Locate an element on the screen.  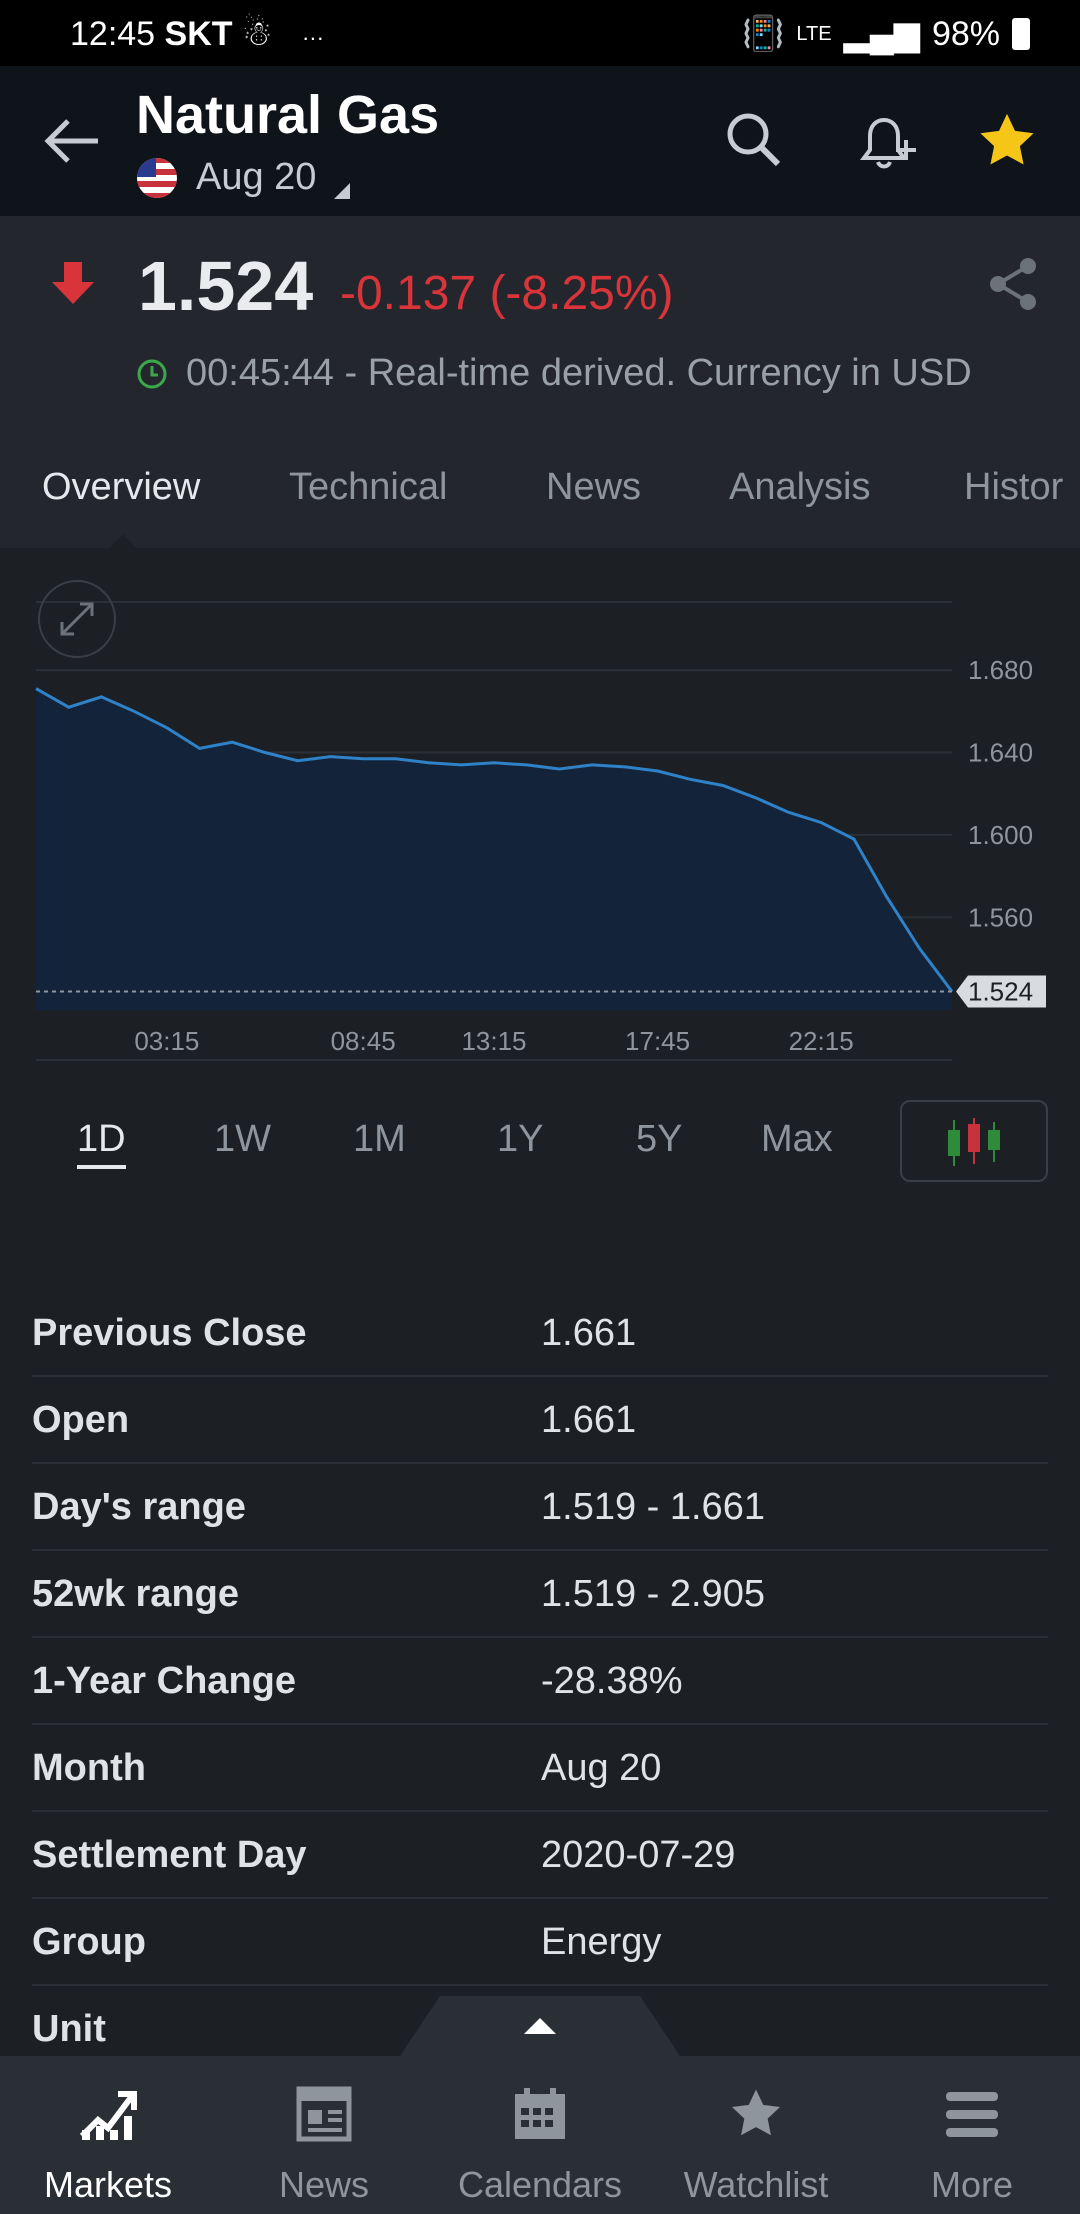
contract-month-selector: Aug 20 is located at coordinates (243, 177).